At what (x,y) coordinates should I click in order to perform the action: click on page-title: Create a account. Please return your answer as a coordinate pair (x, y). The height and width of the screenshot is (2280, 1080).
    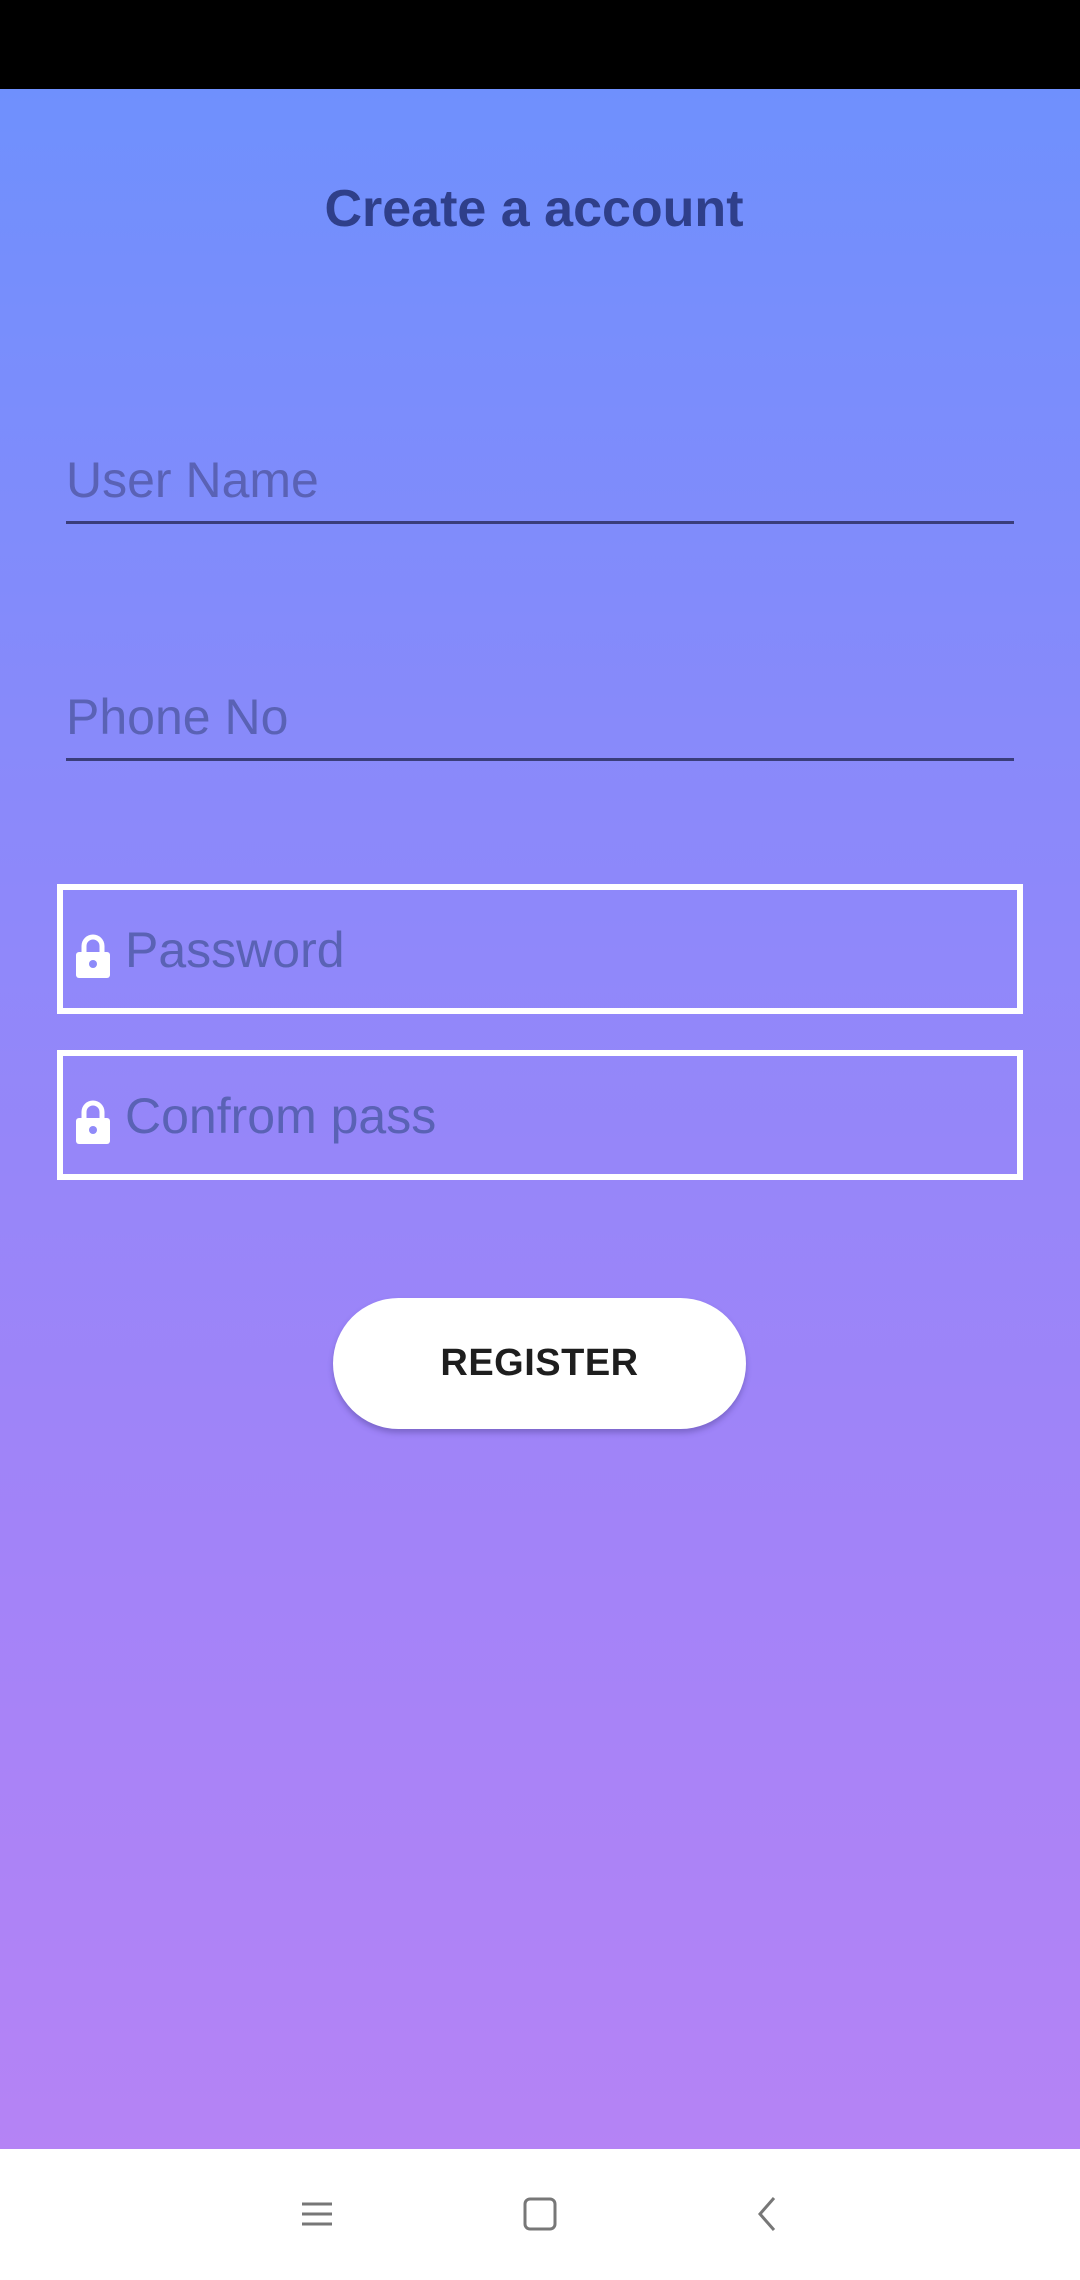
    Looking at the image, I should click on (534, 209).